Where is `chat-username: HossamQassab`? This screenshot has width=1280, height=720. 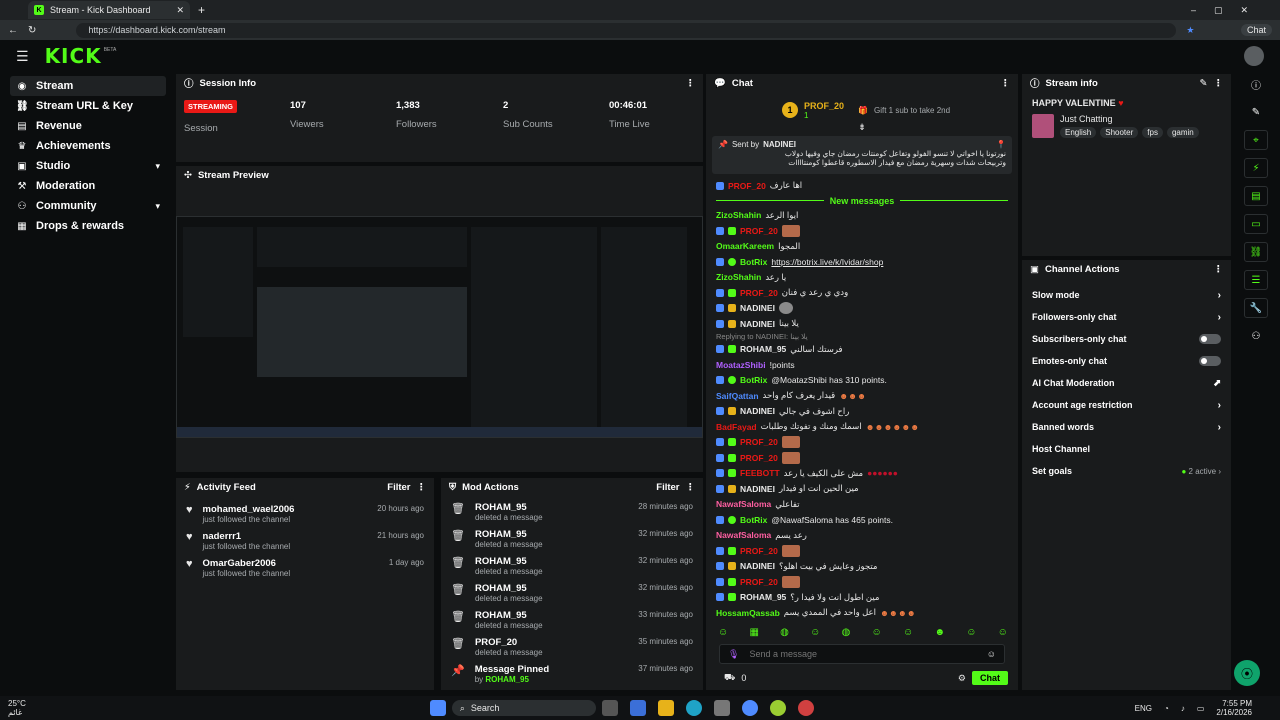 chat-username: HossamQassab is located at coordinates (748, 613).